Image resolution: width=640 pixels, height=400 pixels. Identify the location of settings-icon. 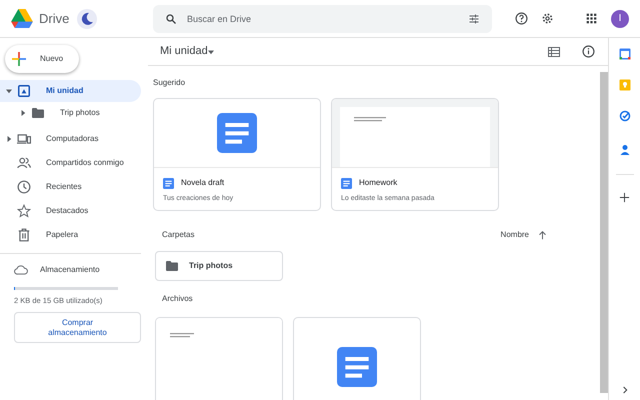
(547, 18).